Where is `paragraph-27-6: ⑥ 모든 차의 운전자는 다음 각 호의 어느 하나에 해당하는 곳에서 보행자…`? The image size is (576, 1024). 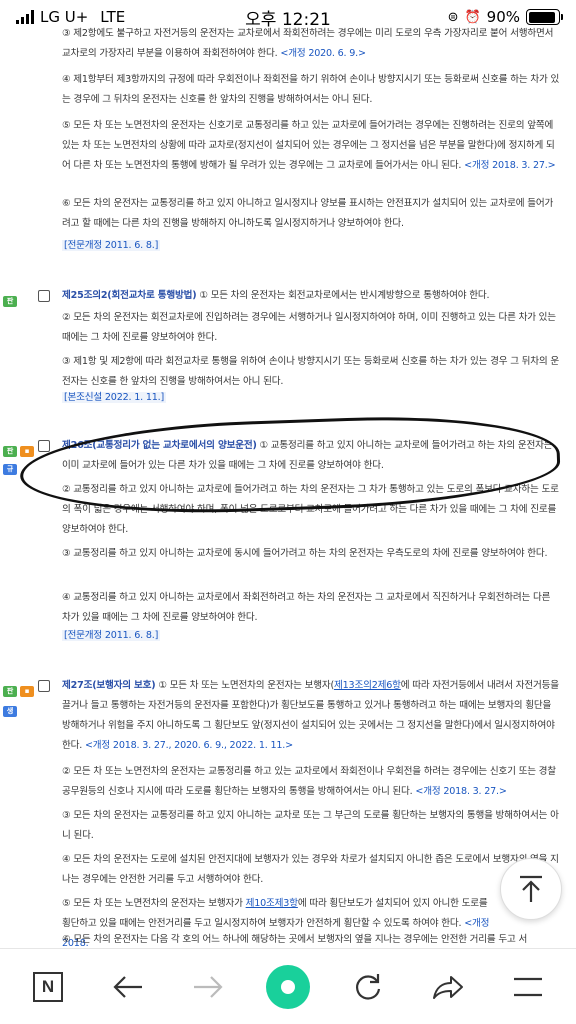 paragraph-27-6: ⑥ 모든 차의 운전자는 다음 각 호의 어느 하나에 해당하는 곳에서 보행자… is located at coordinates (295, 939).